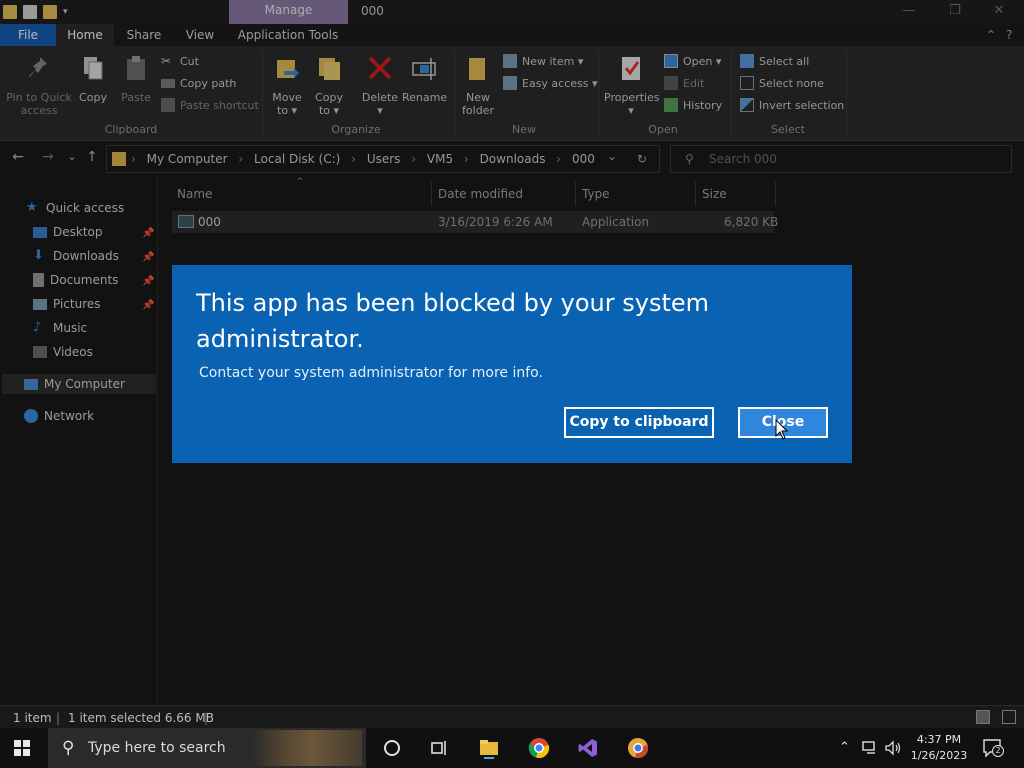 The width and height of the screenshot is (1024, 768). What do you see at coordinates (939, 755) in the screenshot?
I see `clock-date: 1/26/2023` at bounding box center [939, 755].